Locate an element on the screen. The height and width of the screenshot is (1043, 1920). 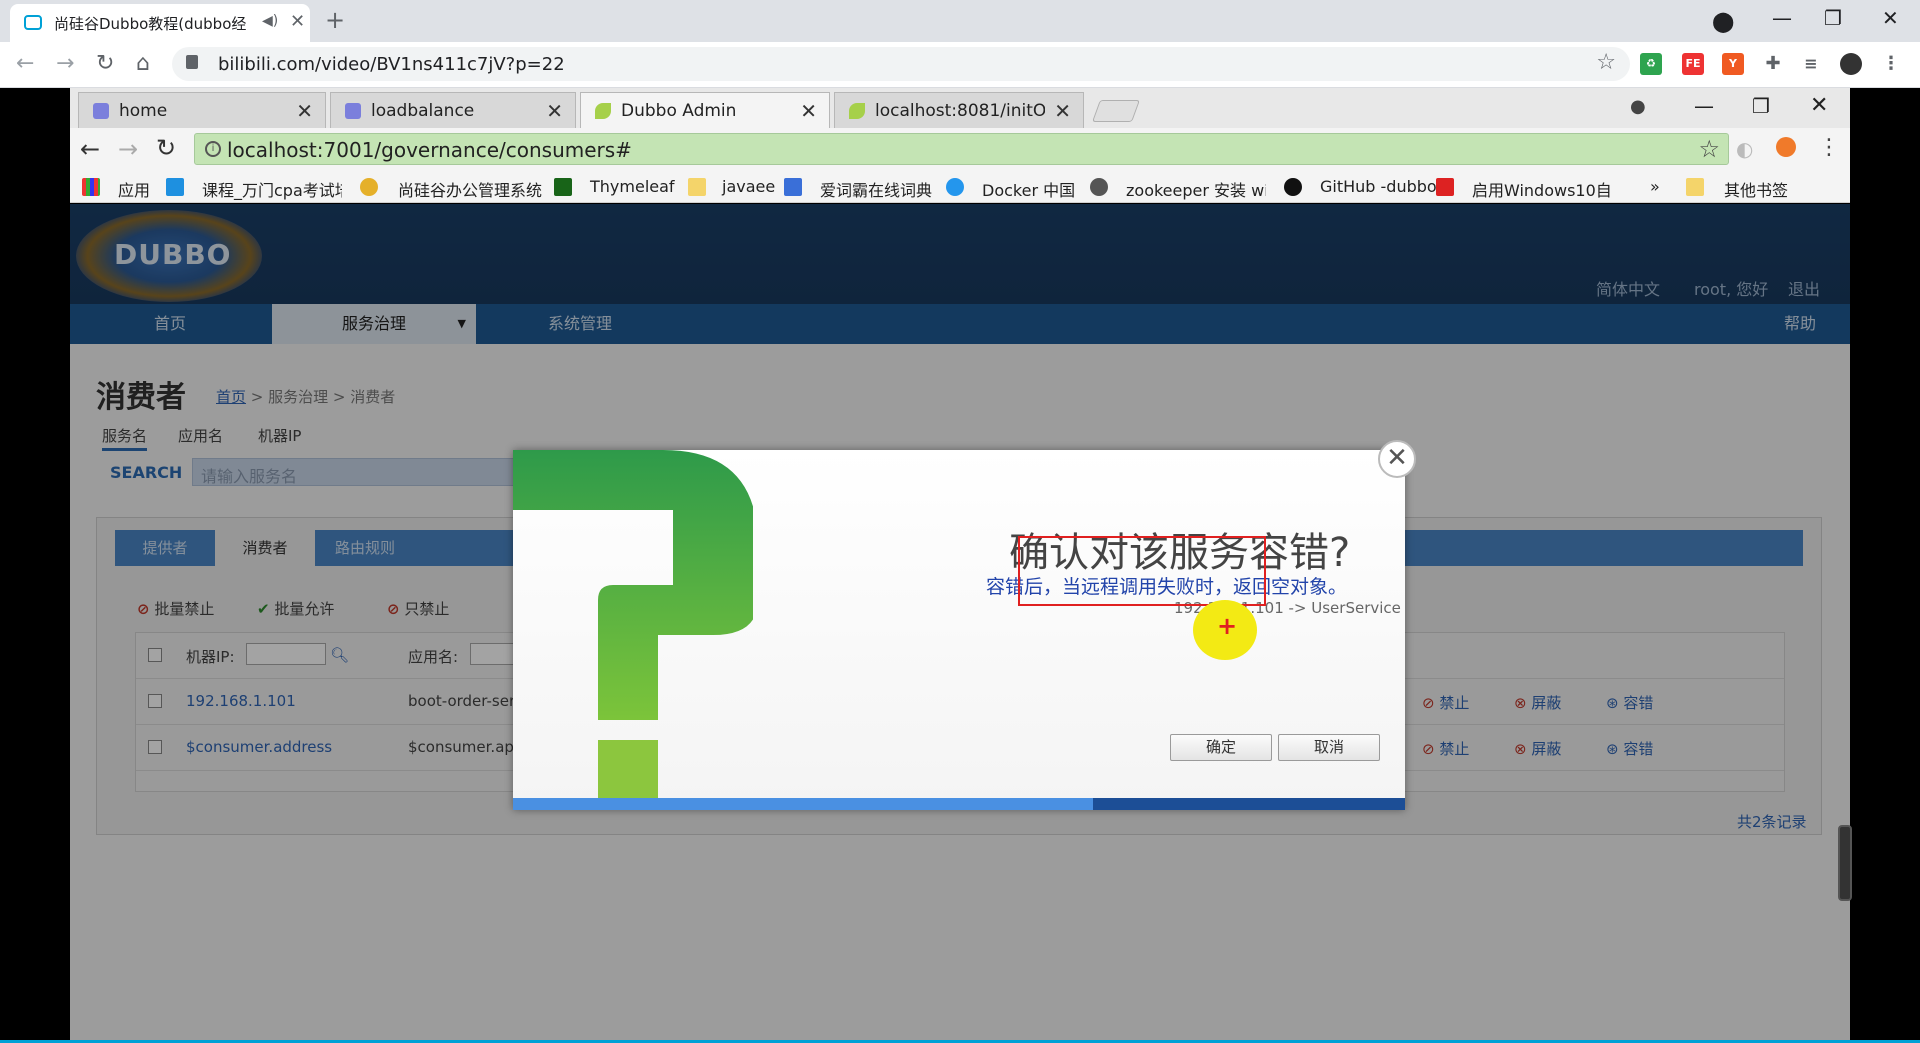
extensions-puzzle-icon: ✚ is located at coordinates (1773, 64).